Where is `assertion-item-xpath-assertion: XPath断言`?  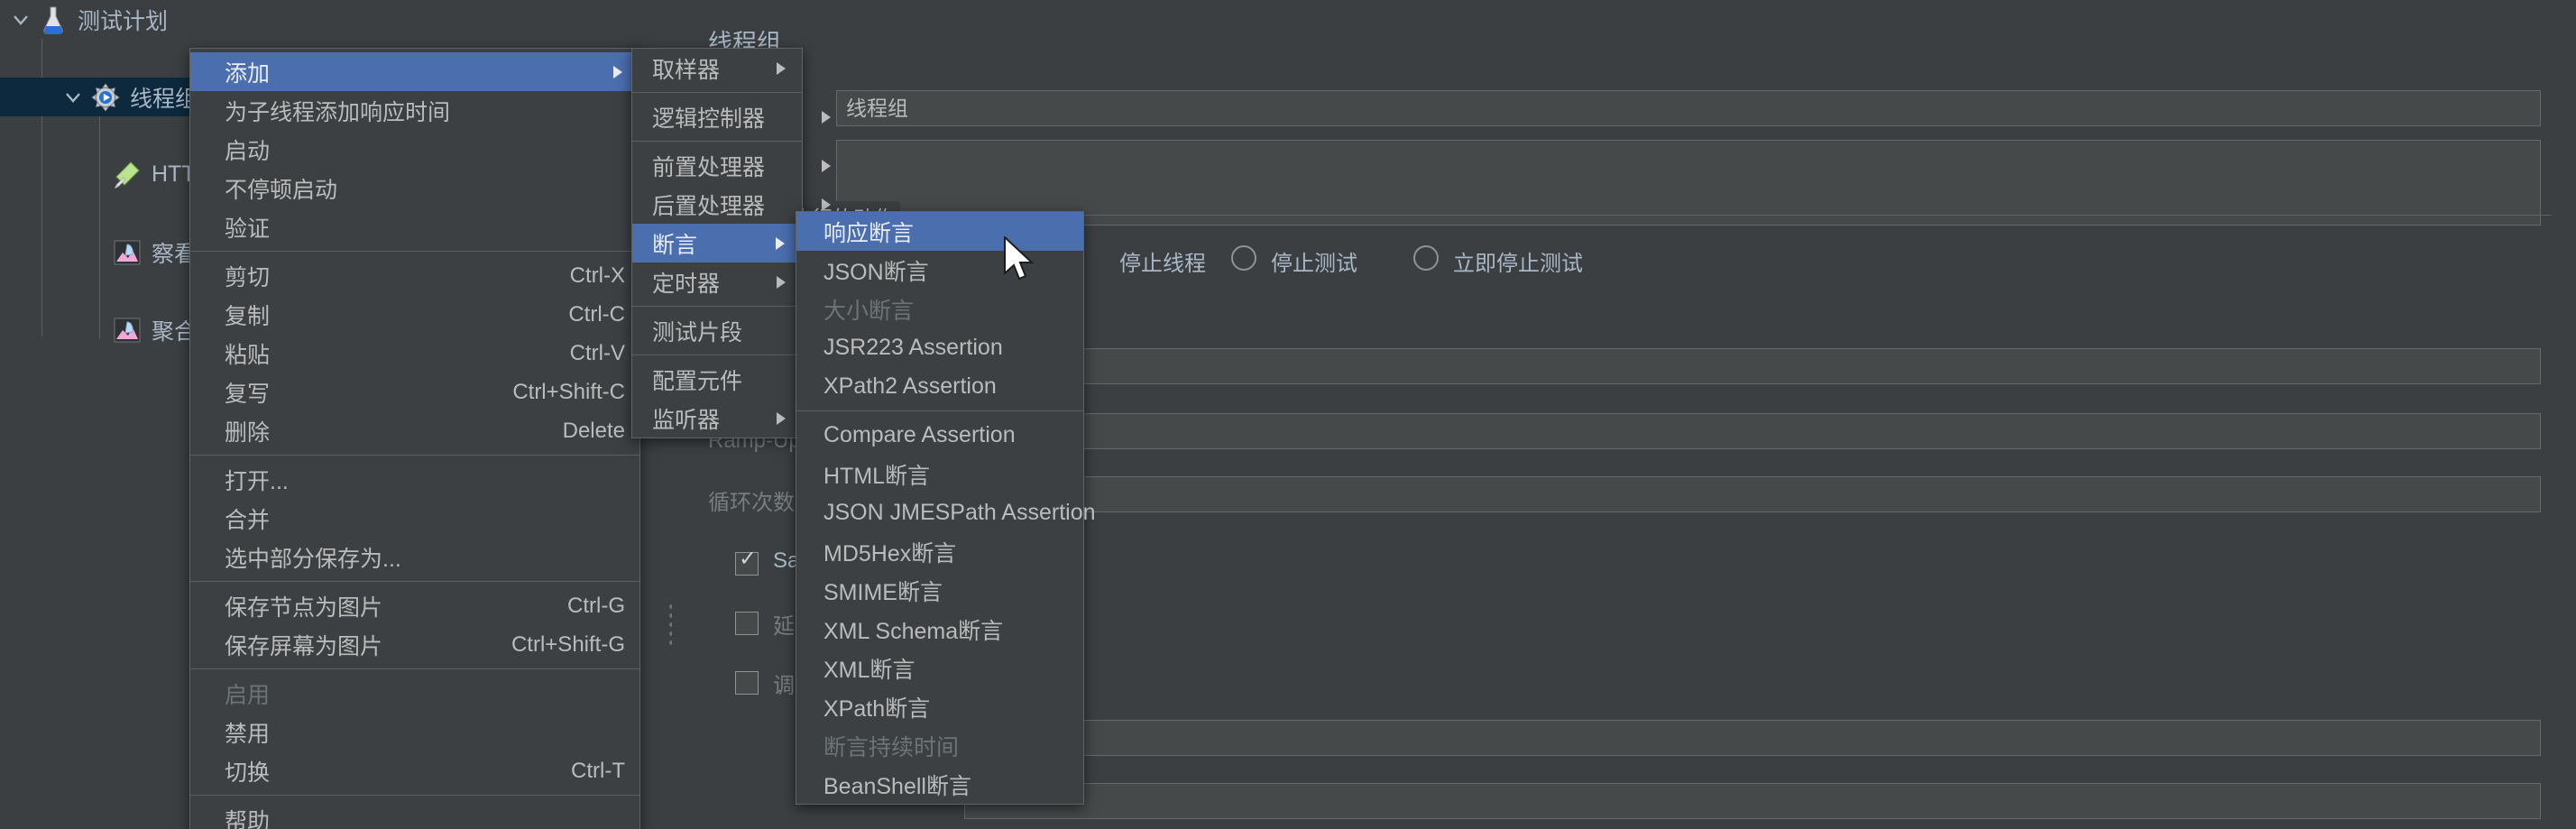 assertion-item-xpath-assertion: XPath断言 is located at coordinates (939, 706).